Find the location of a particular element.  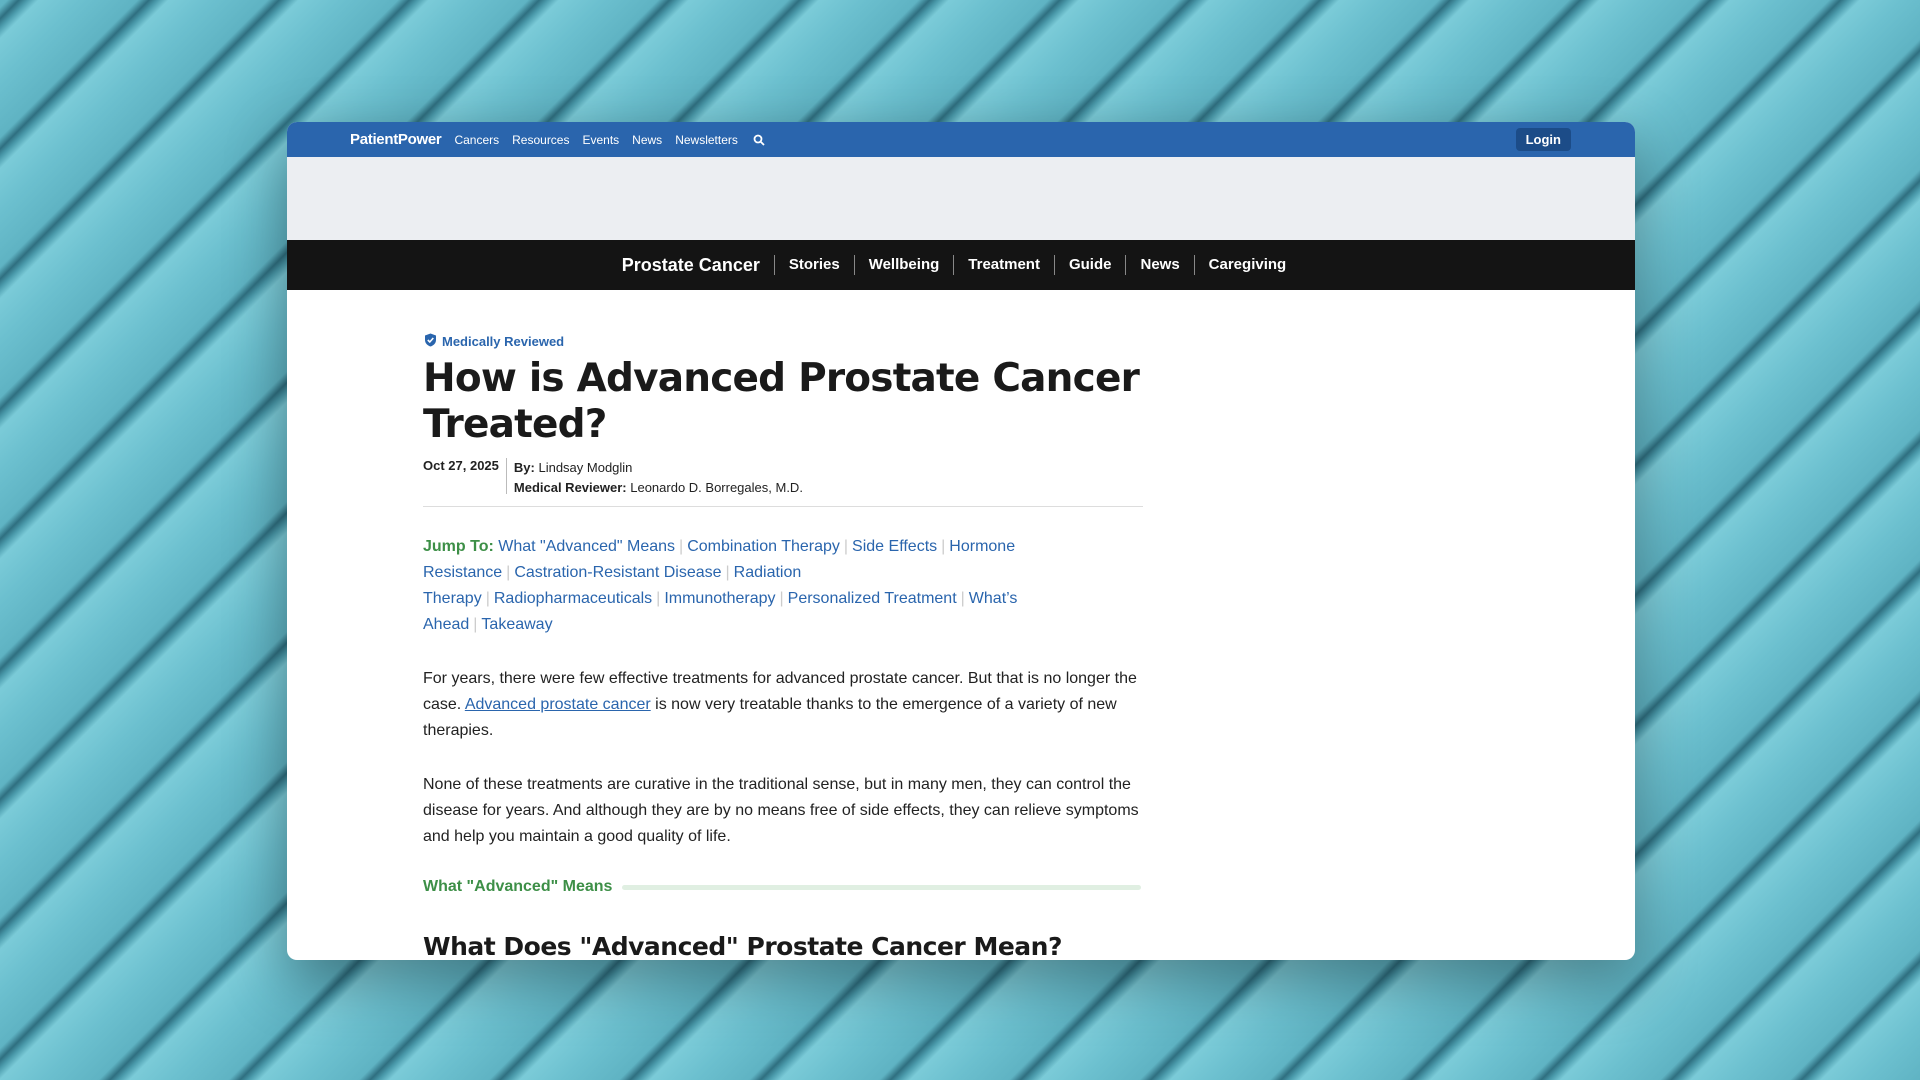

search-icon is located at coordinates (759, 140).